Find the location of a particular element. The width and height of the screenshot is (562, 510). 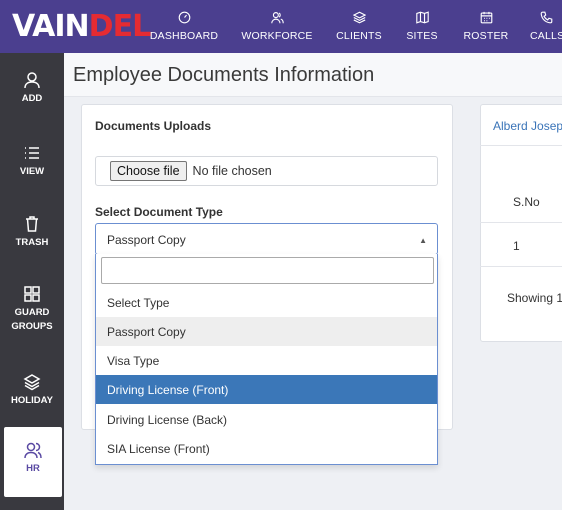

employee-name-link: Alberd Josep is located at coordinates (527, 126).